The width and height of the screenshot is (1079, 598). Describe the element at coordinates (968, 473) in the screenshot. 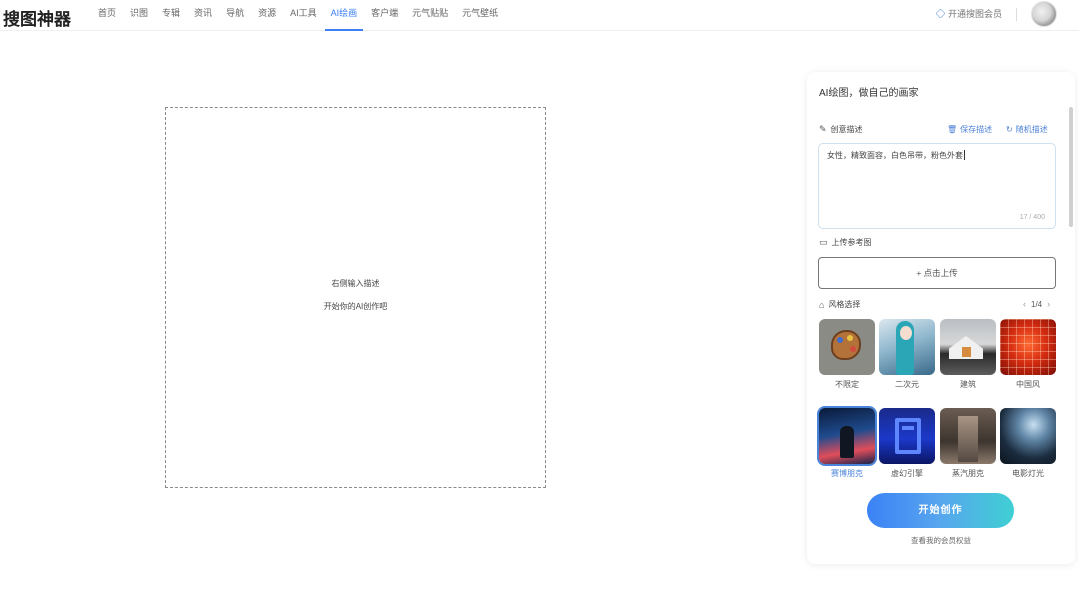

I see `style-name: 蒸汽朋克` at that location.